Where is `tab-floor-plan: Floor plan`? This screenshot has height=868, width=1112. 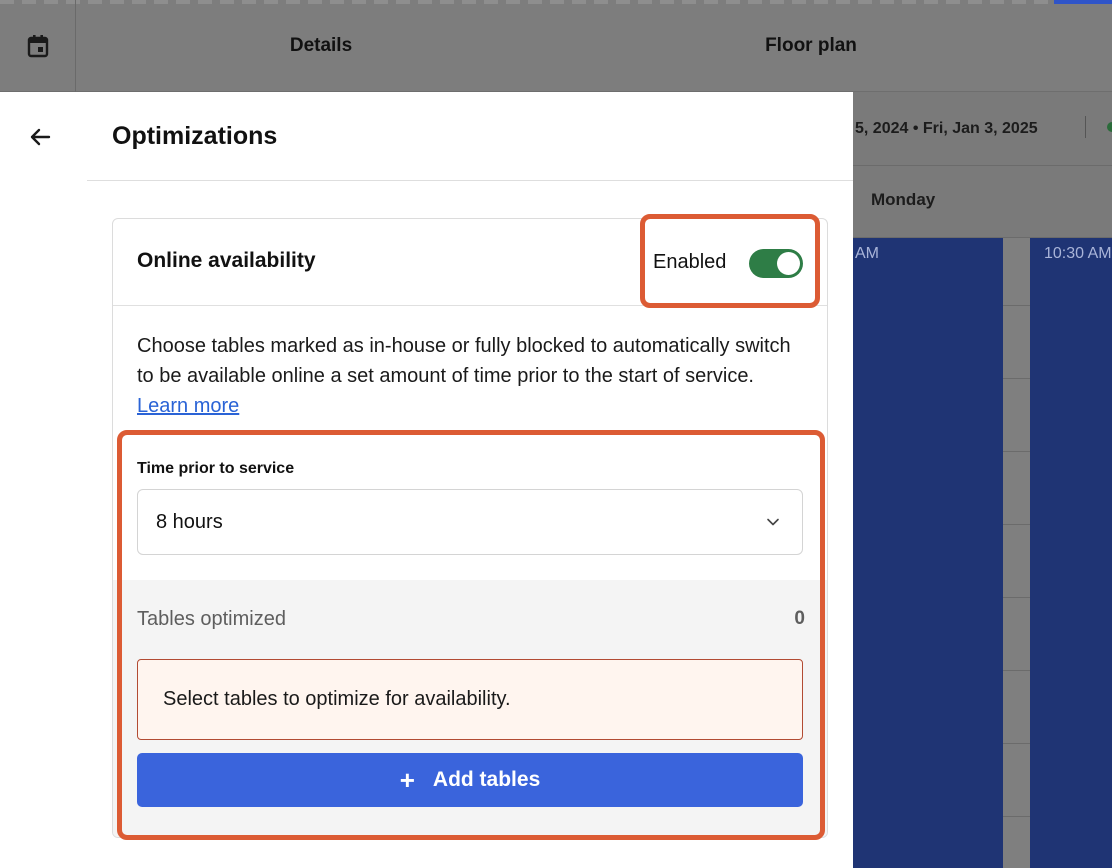
tab-floor-plan: Floor plan is located at coordinates (811, 46).